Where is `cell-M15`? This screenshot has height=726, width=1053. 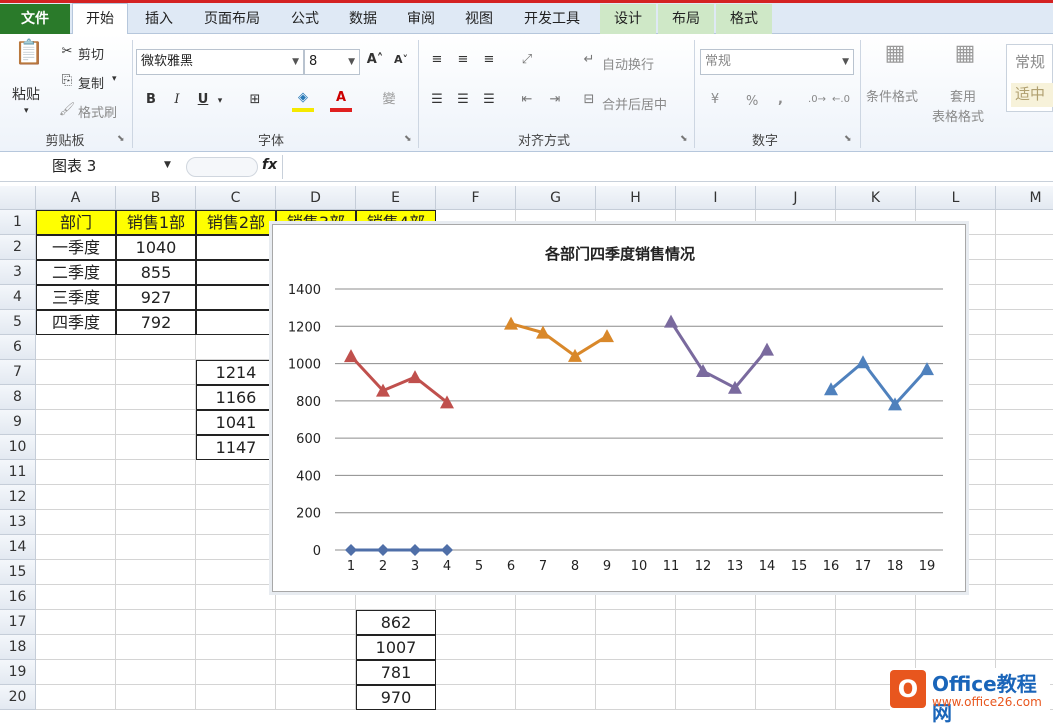 cell-M15 is located at coordinates (1024, 572).